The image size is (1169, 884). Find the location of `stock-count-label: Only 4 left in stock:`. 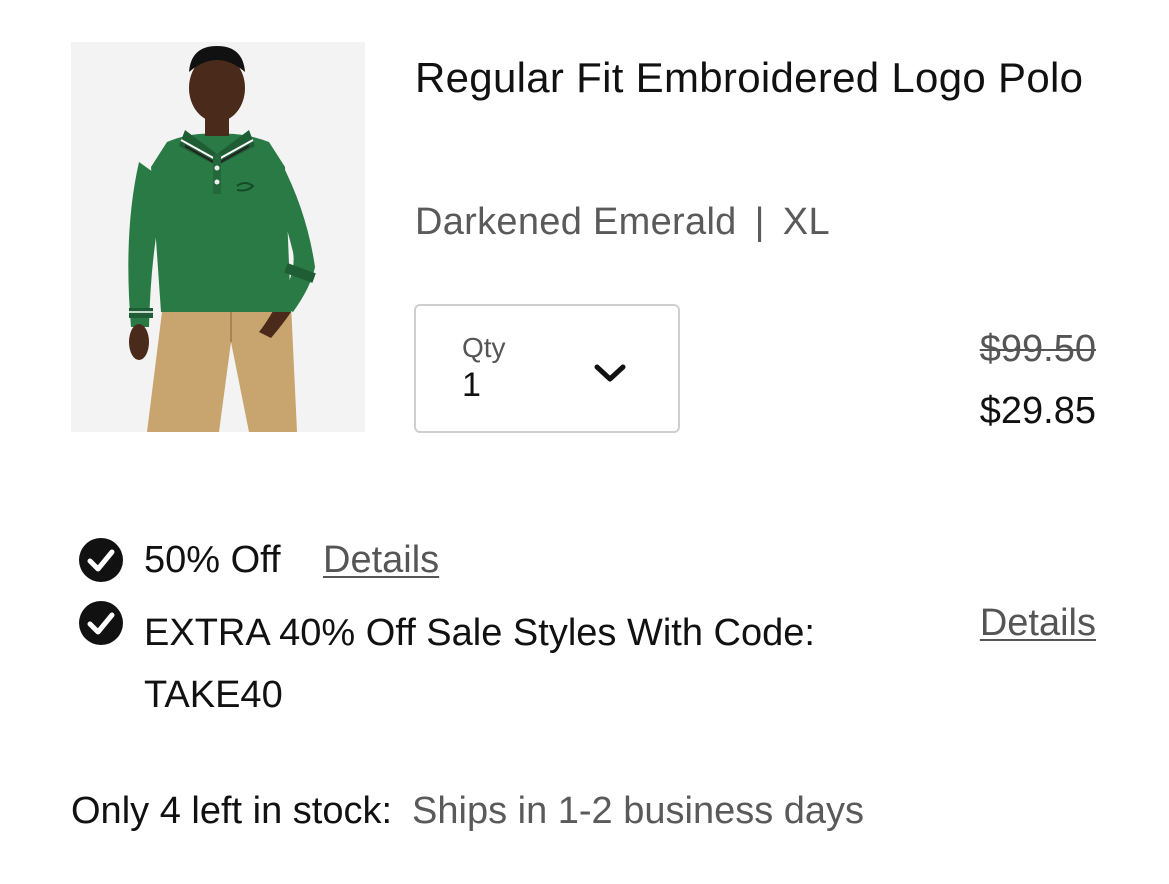

stock-count-label: Only 4 left in stock: is located at coordinates (232, 811).